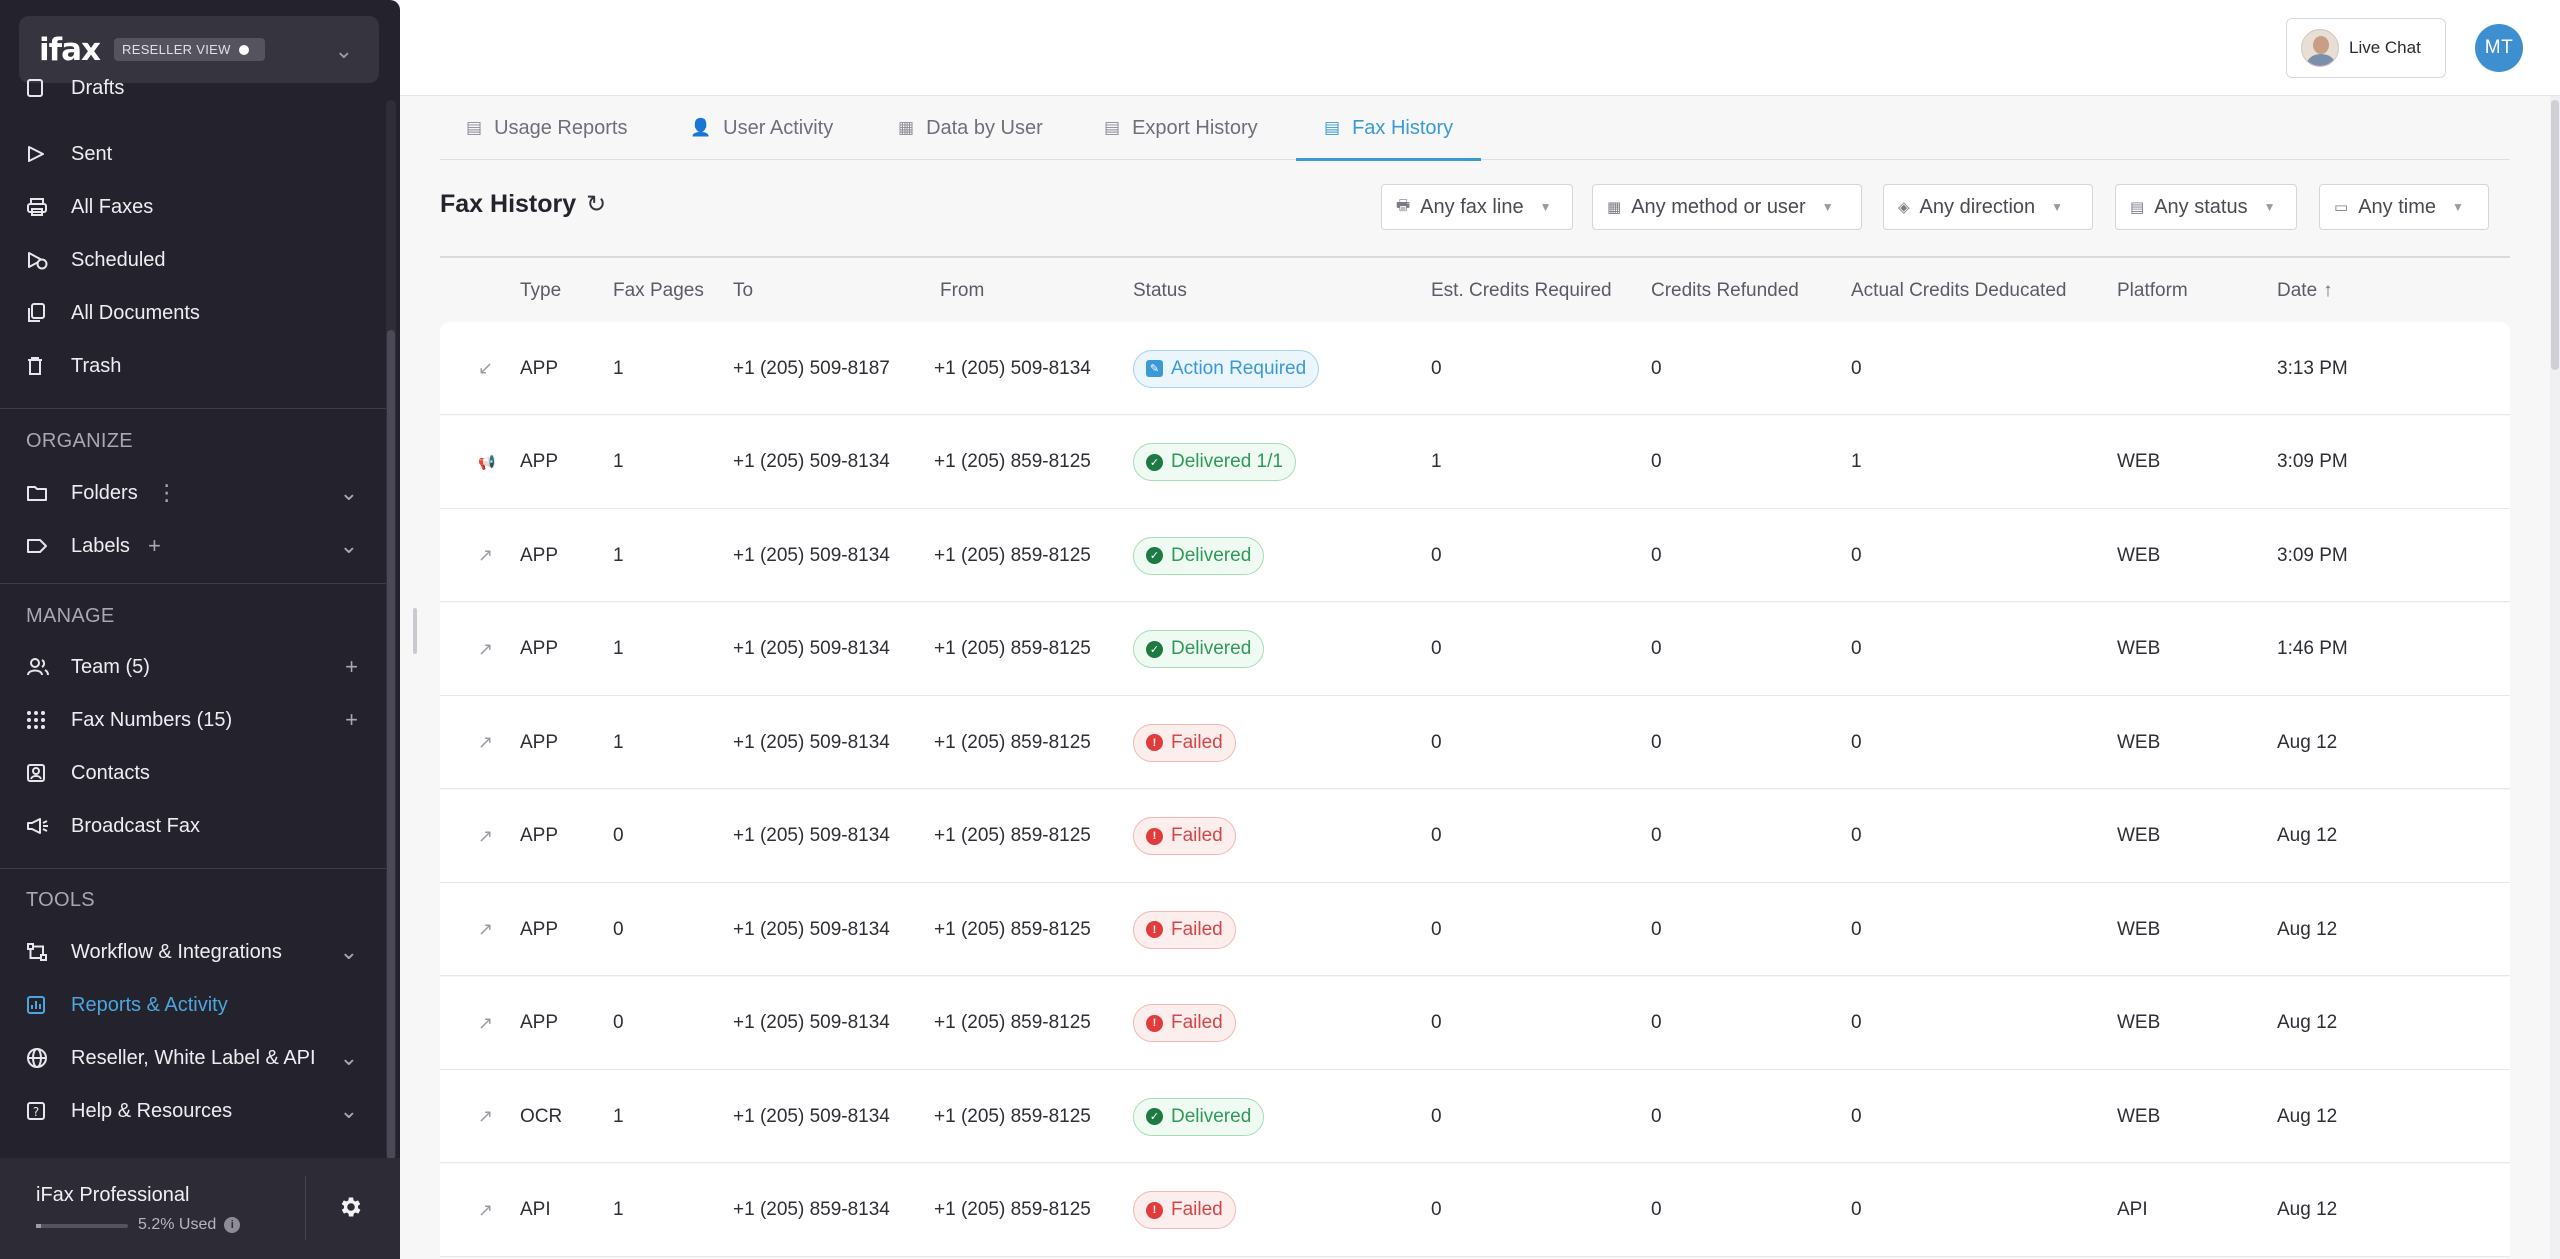 Image resolution: width=2560 pixels, height=1259 pixels. What do you see at coordinates (2366, 48) in the screenshot?
I see `live-chat-button: Live Chat` at bounding box center [2366, 48].